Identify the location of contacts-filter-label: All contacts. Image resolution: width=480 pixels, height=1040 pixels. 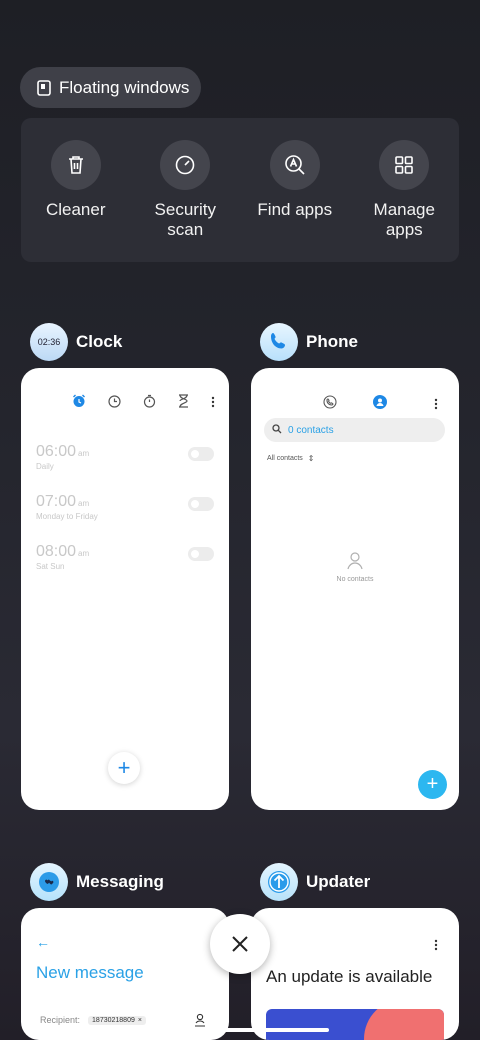
(285, 458).